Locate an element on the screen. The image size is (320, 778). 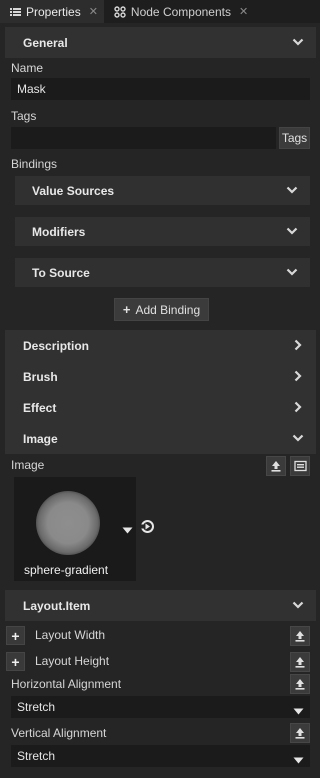
section-effect-title: Effect is located at coordinates (40, 407).